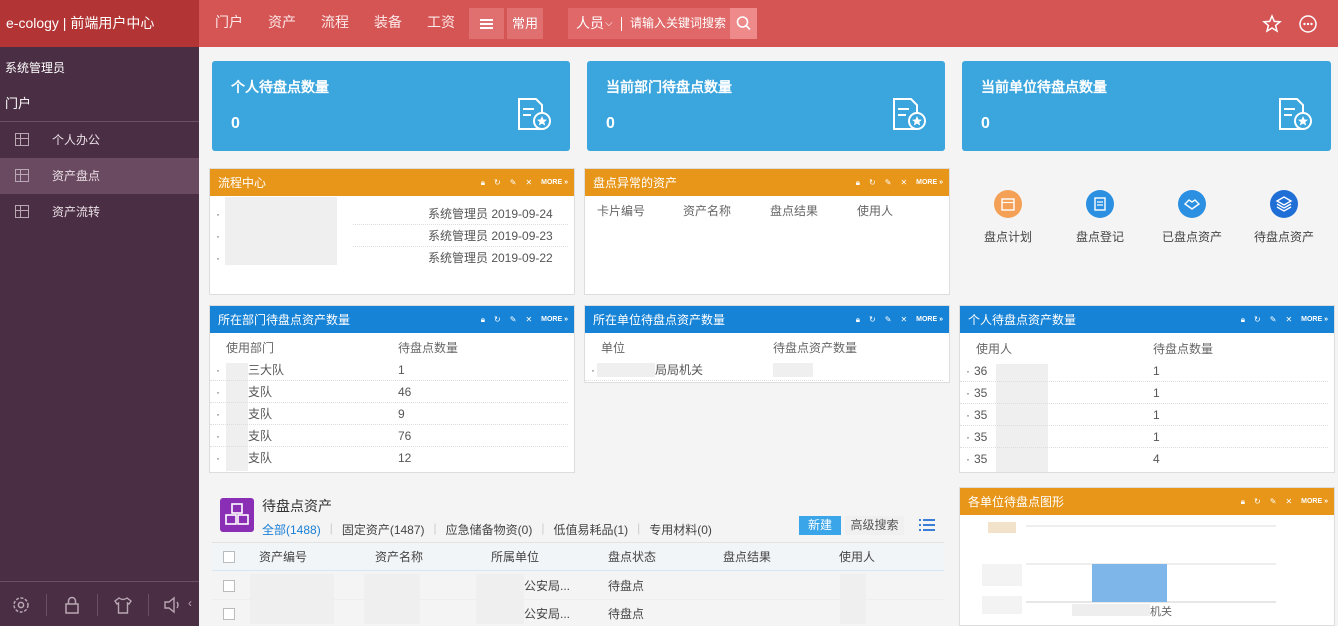 This screenshot has height=626, width=1338. What do you see at coordinates (99, 212) in the screenshot?
I see `sidebar-item-asset-transfer: 资产流转` at bounding box center [99, 212].